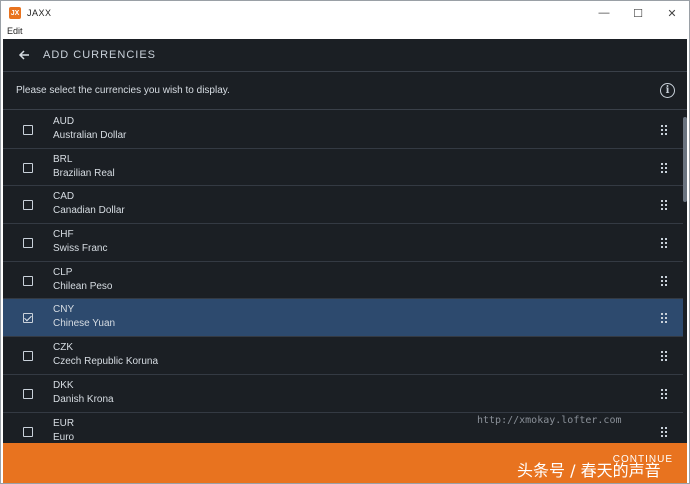 This screenshot has height=484, width=690. What do you see at coordinates (345, 205) in the screenshot?
I see `currency-row-cad: CAD Canadian Dollar` at bounding box center [345, 205].